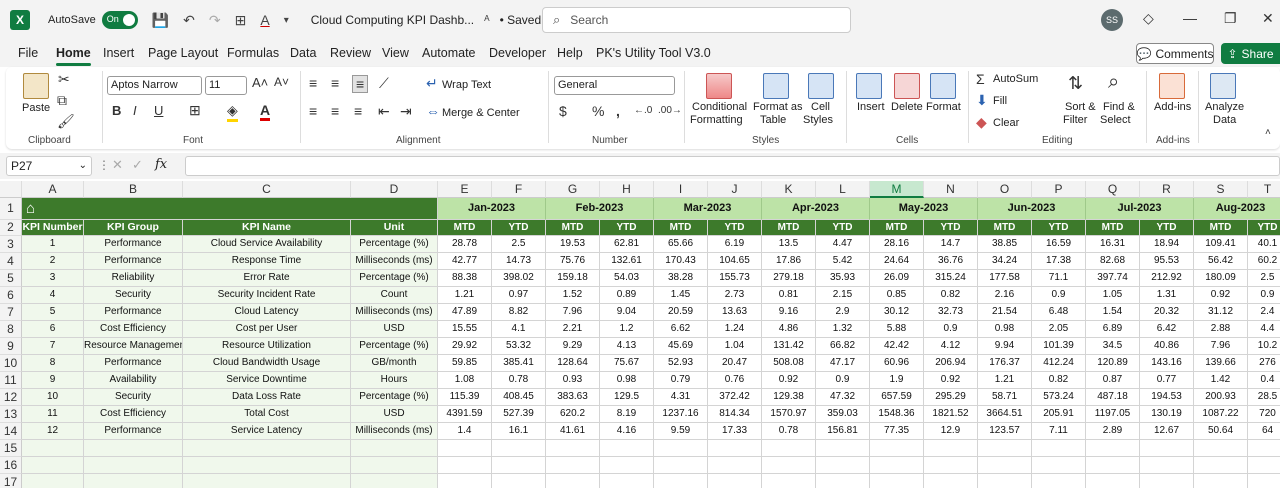 This screenshot has height=488, width=1280. Describe the element at coordinates (1221, 278) in the screenshot. I see `table-cell: 180.09` at that location.